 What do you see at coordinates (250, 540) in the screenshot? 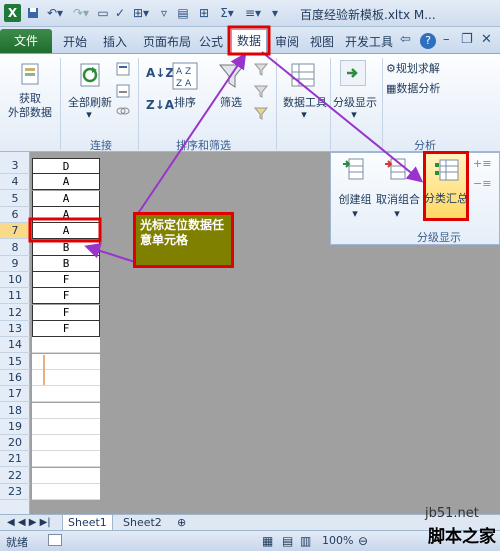
I see `status-bar: 就绪 ▦ ▤ ▥ 100% ⊖` at bounding box center [250, 540].